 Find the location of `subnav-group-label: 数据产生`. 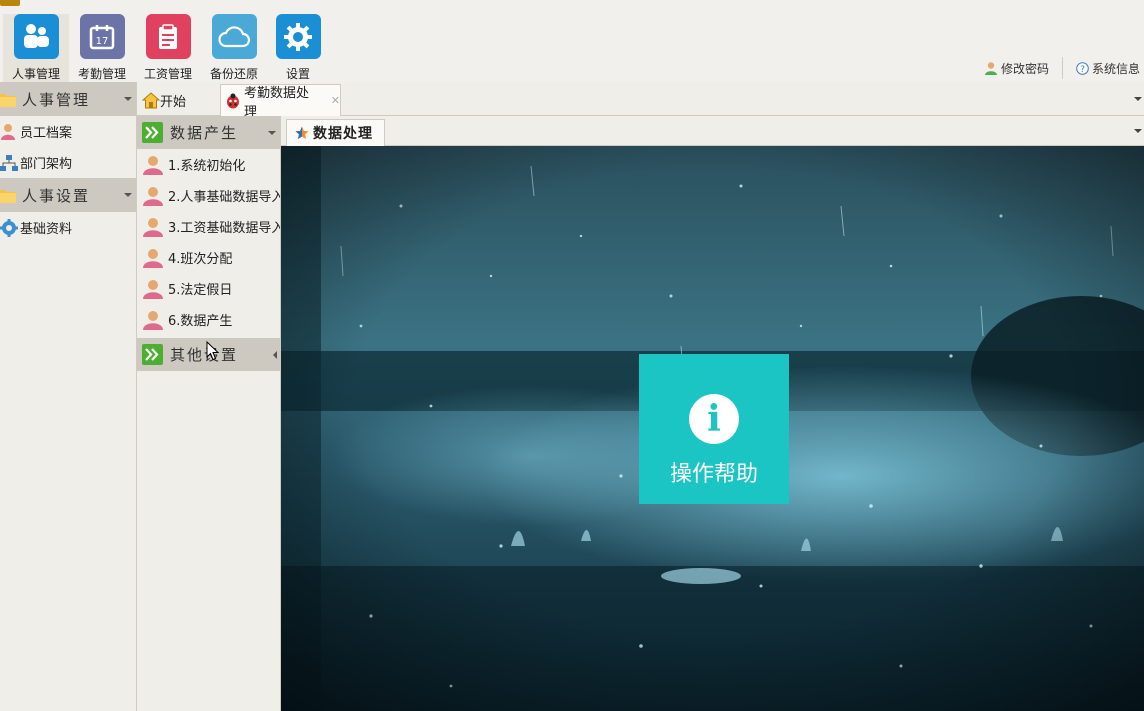

subnav-group-label: 数据产生 is located at coordinates (204, 133).